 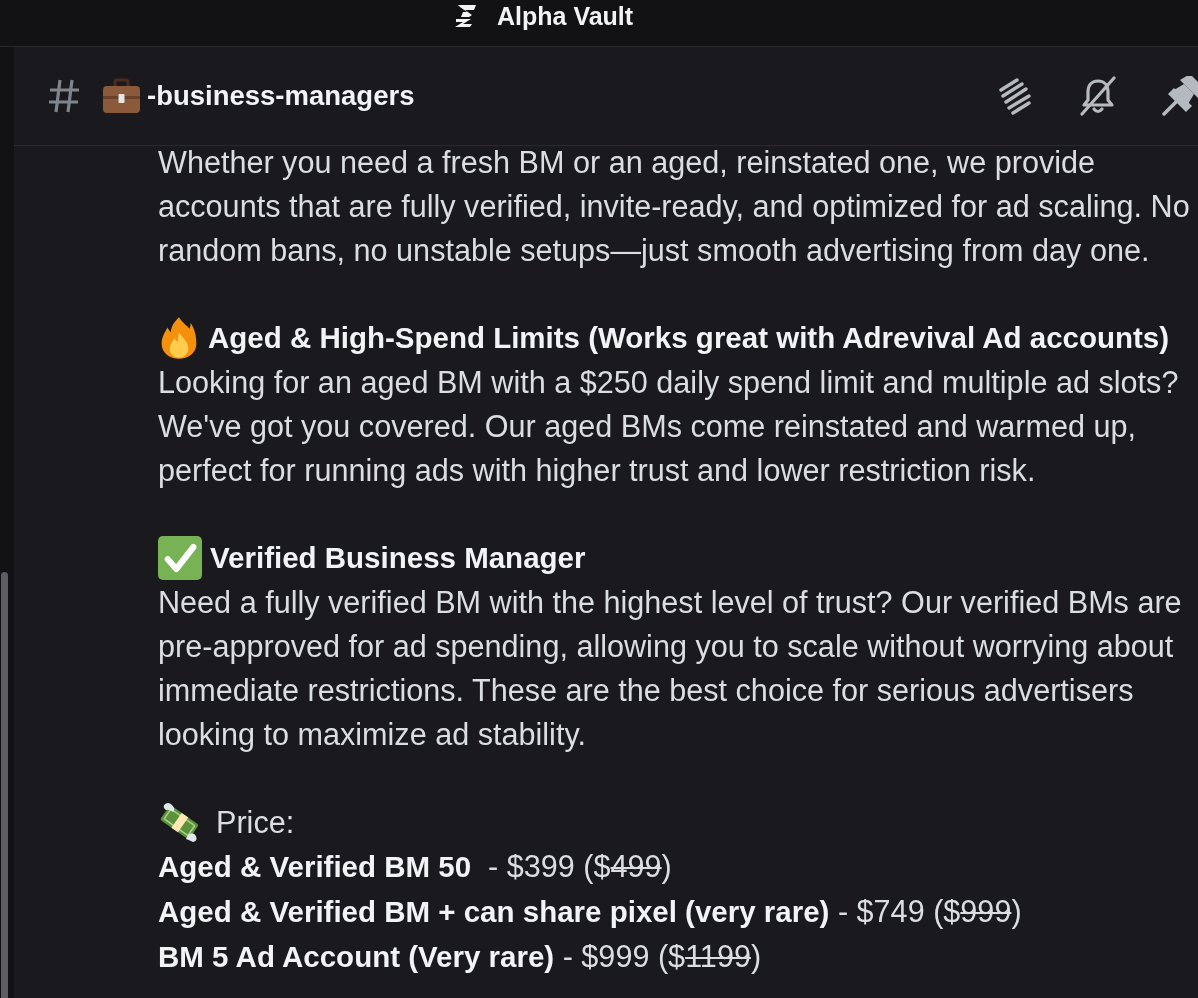 What do you see at coordinates (180, 558) in the screenshot?
I see `check-mark-icon` at bounding box center [180, 558].